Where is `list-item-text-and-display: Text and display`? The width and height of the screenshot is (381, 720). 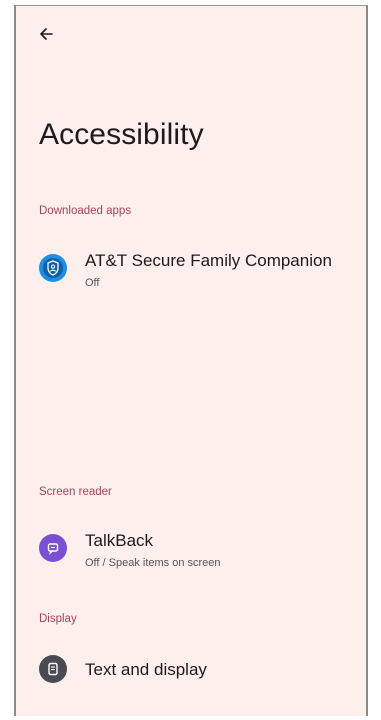
list-item-text-and-display: Text and display is located at coordinates (191, 669).